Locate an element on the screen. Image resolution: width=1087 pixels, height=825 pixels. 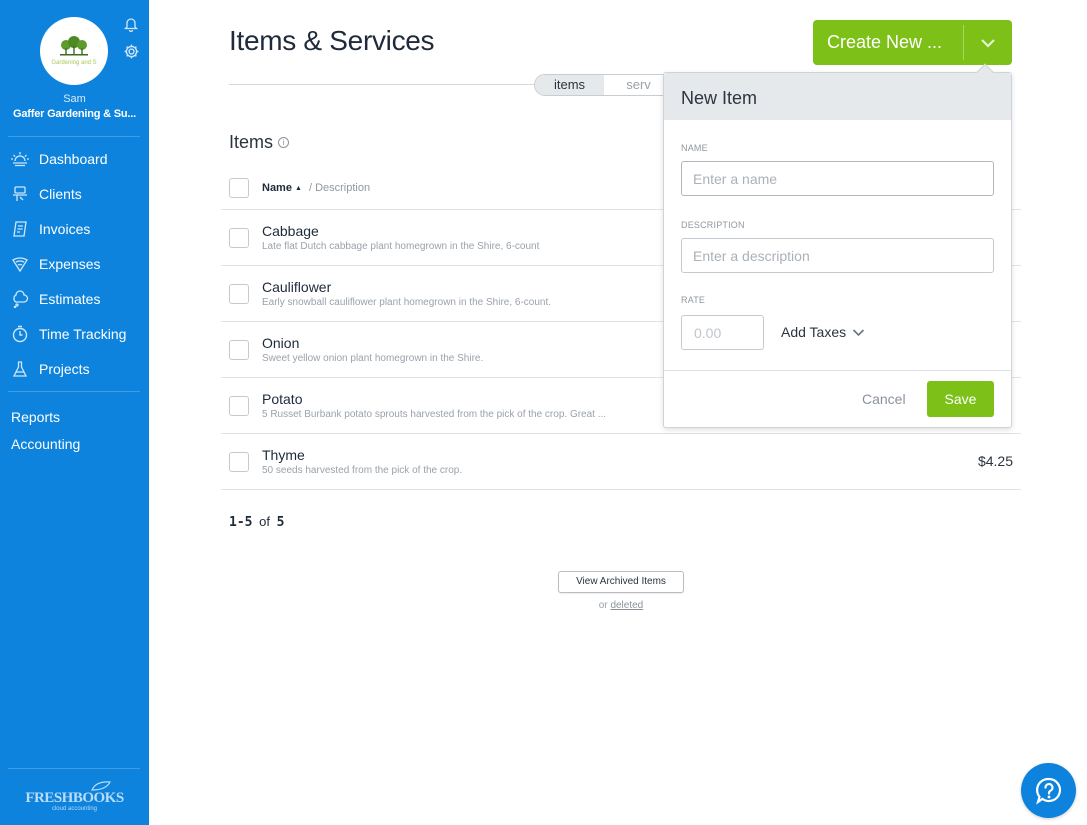
sidebar-item-accounting: Accounting is located at coordinates (45, 444).